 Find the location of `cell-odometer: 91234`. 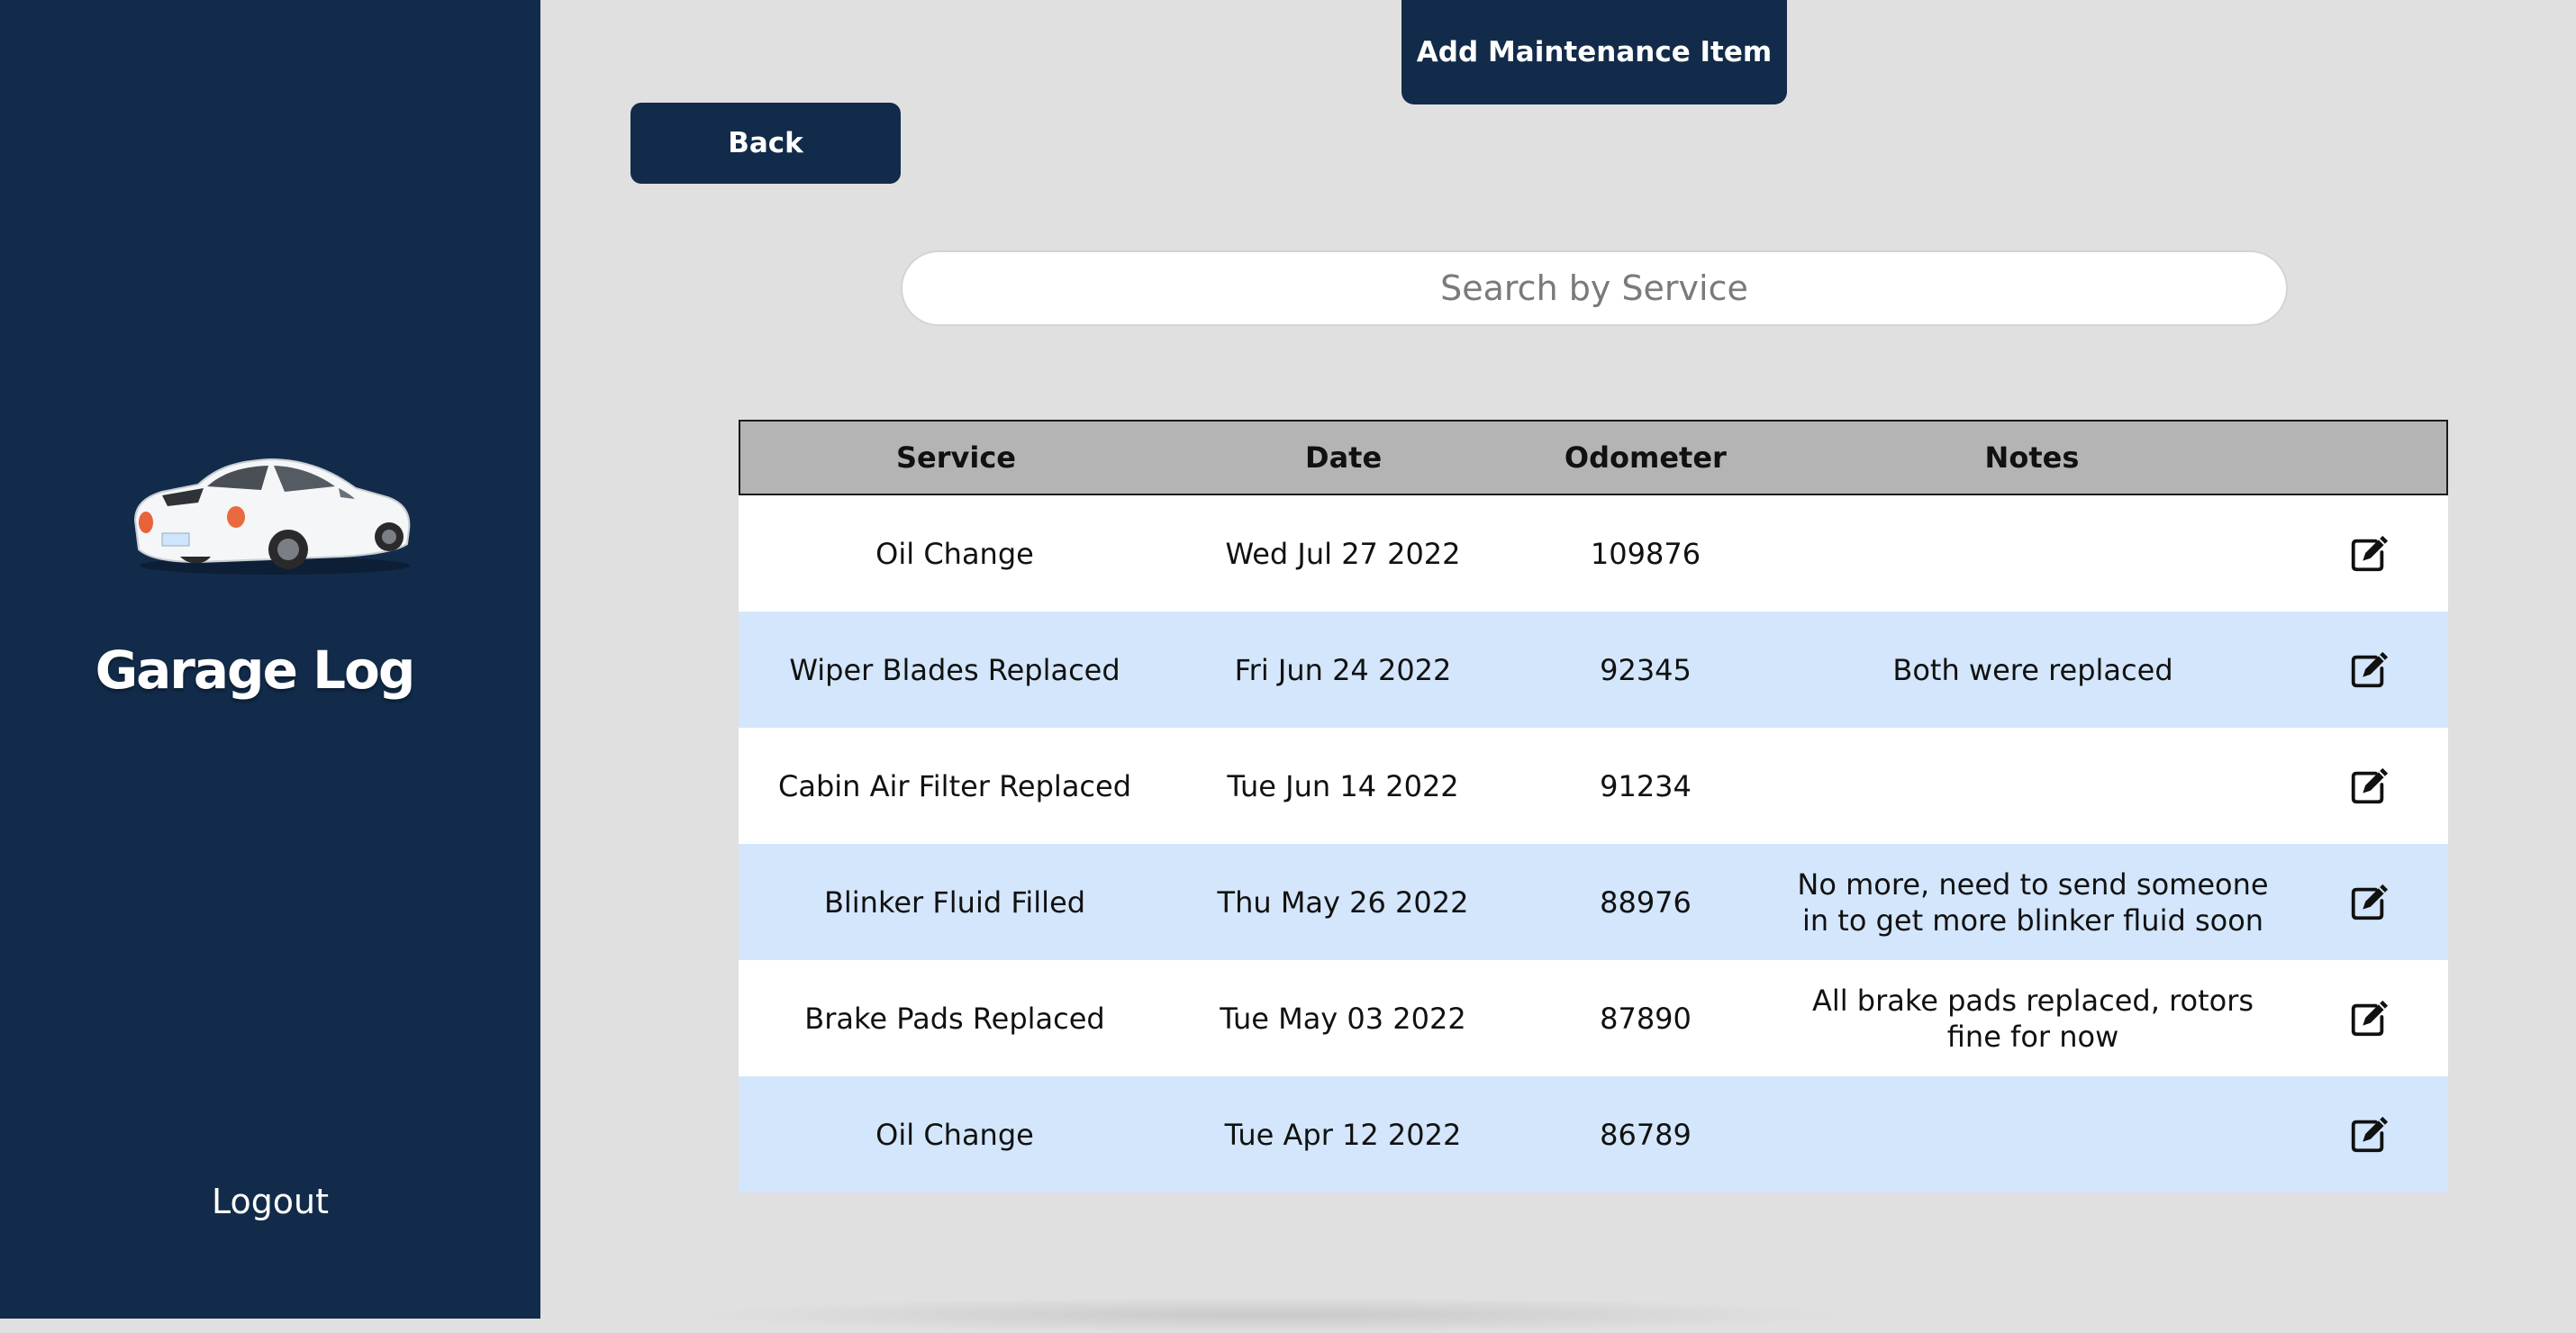

cell-odometer: 91234 is located at coordinates (1646, 785).